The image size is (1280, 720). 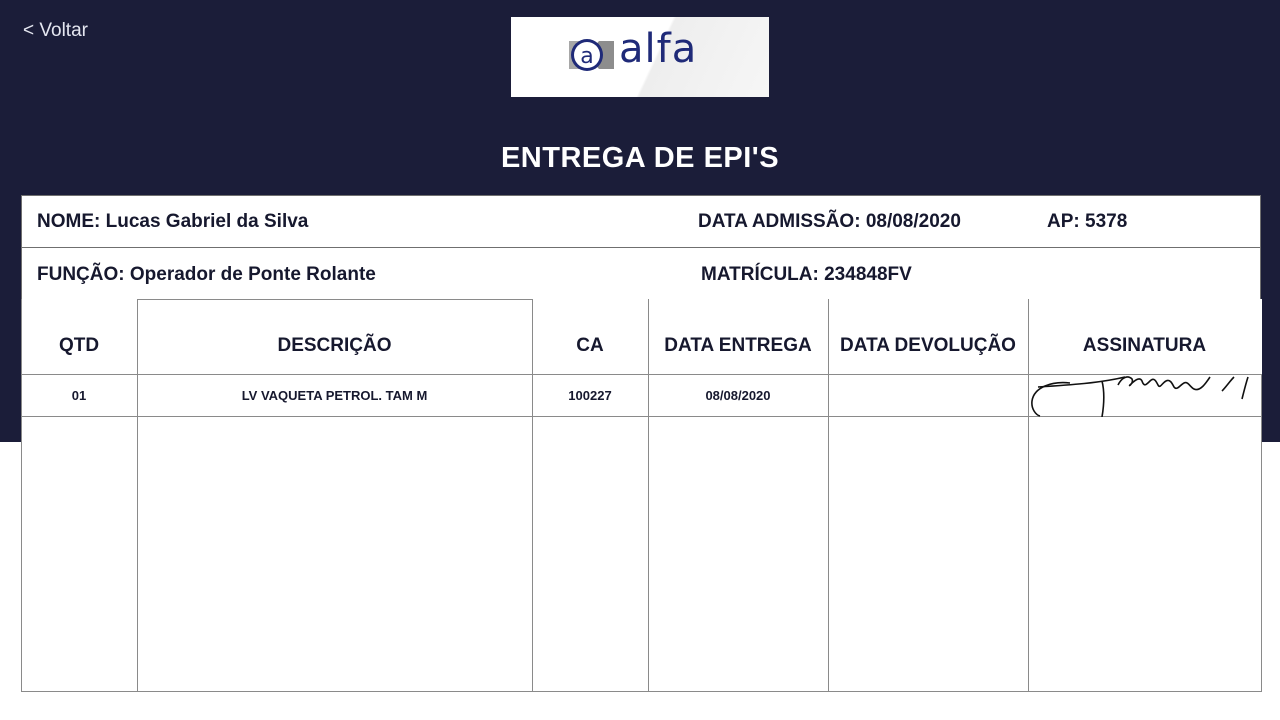 What do you see at coordinates (641, 691) in the screenshot?
I see `table-border-bottom` at bounding box center [641, 691].